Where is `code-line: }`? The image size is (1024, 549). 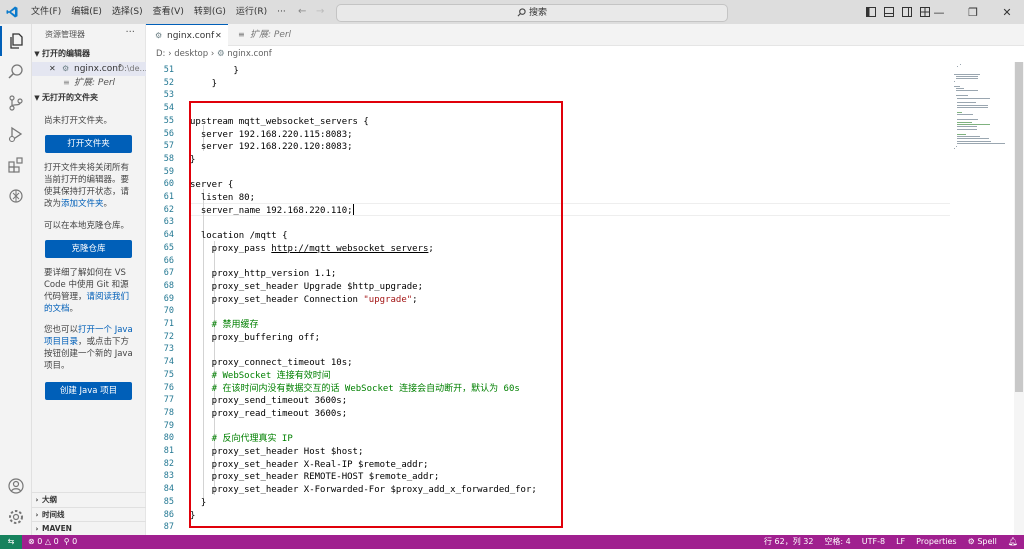 code-line: } is located at coordinates (214, 71).